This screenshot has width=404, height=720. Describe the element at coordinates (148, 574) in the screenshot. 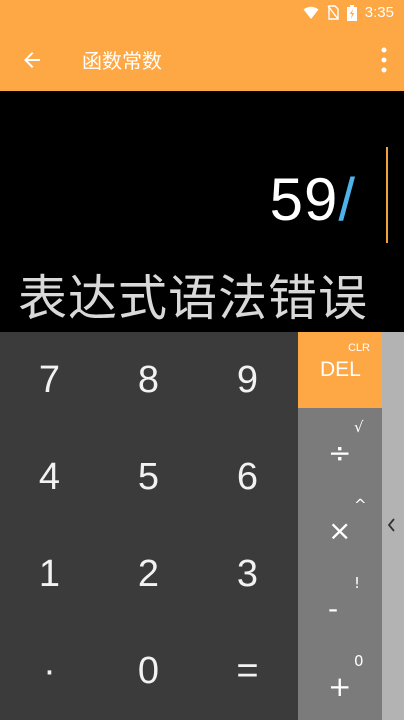

I see `key-2: 2` at that location.